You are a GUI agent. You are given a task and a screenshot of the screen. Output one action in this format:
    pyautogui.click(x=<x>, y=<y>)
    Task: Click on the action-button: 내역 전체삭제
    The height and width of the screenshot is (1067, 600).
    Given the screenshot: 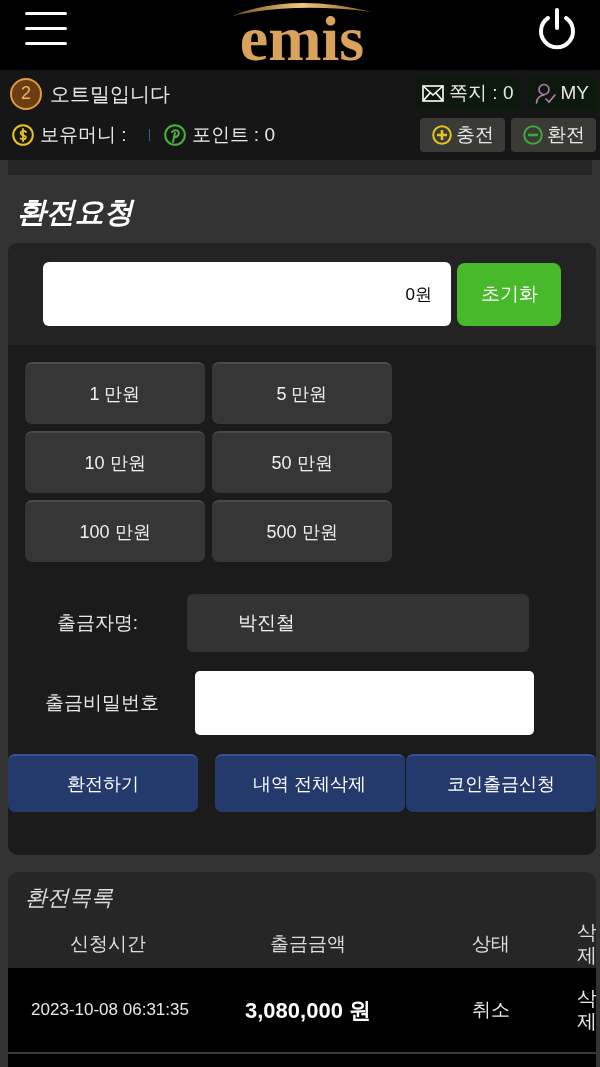 What is the action you would take?
    pyautogui.click(x=310, y=783)
    